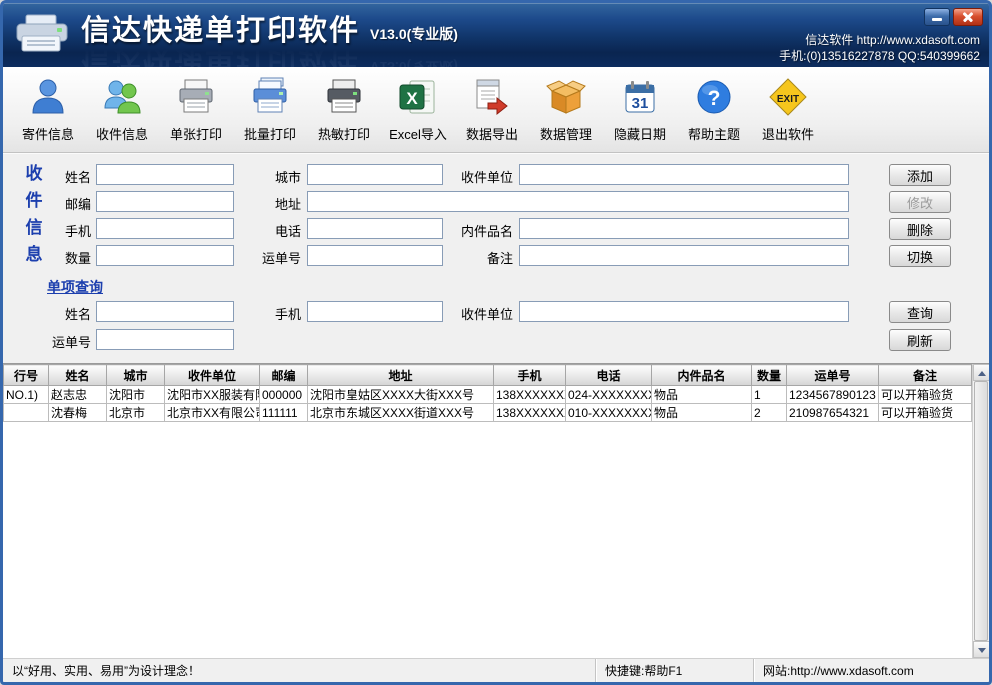 The width and height of the screenshot is (992, 685). What do you see at coordinates (981, 372) in the screenshot?
I see `scroll-up-button` at bounding box center [981, 372].